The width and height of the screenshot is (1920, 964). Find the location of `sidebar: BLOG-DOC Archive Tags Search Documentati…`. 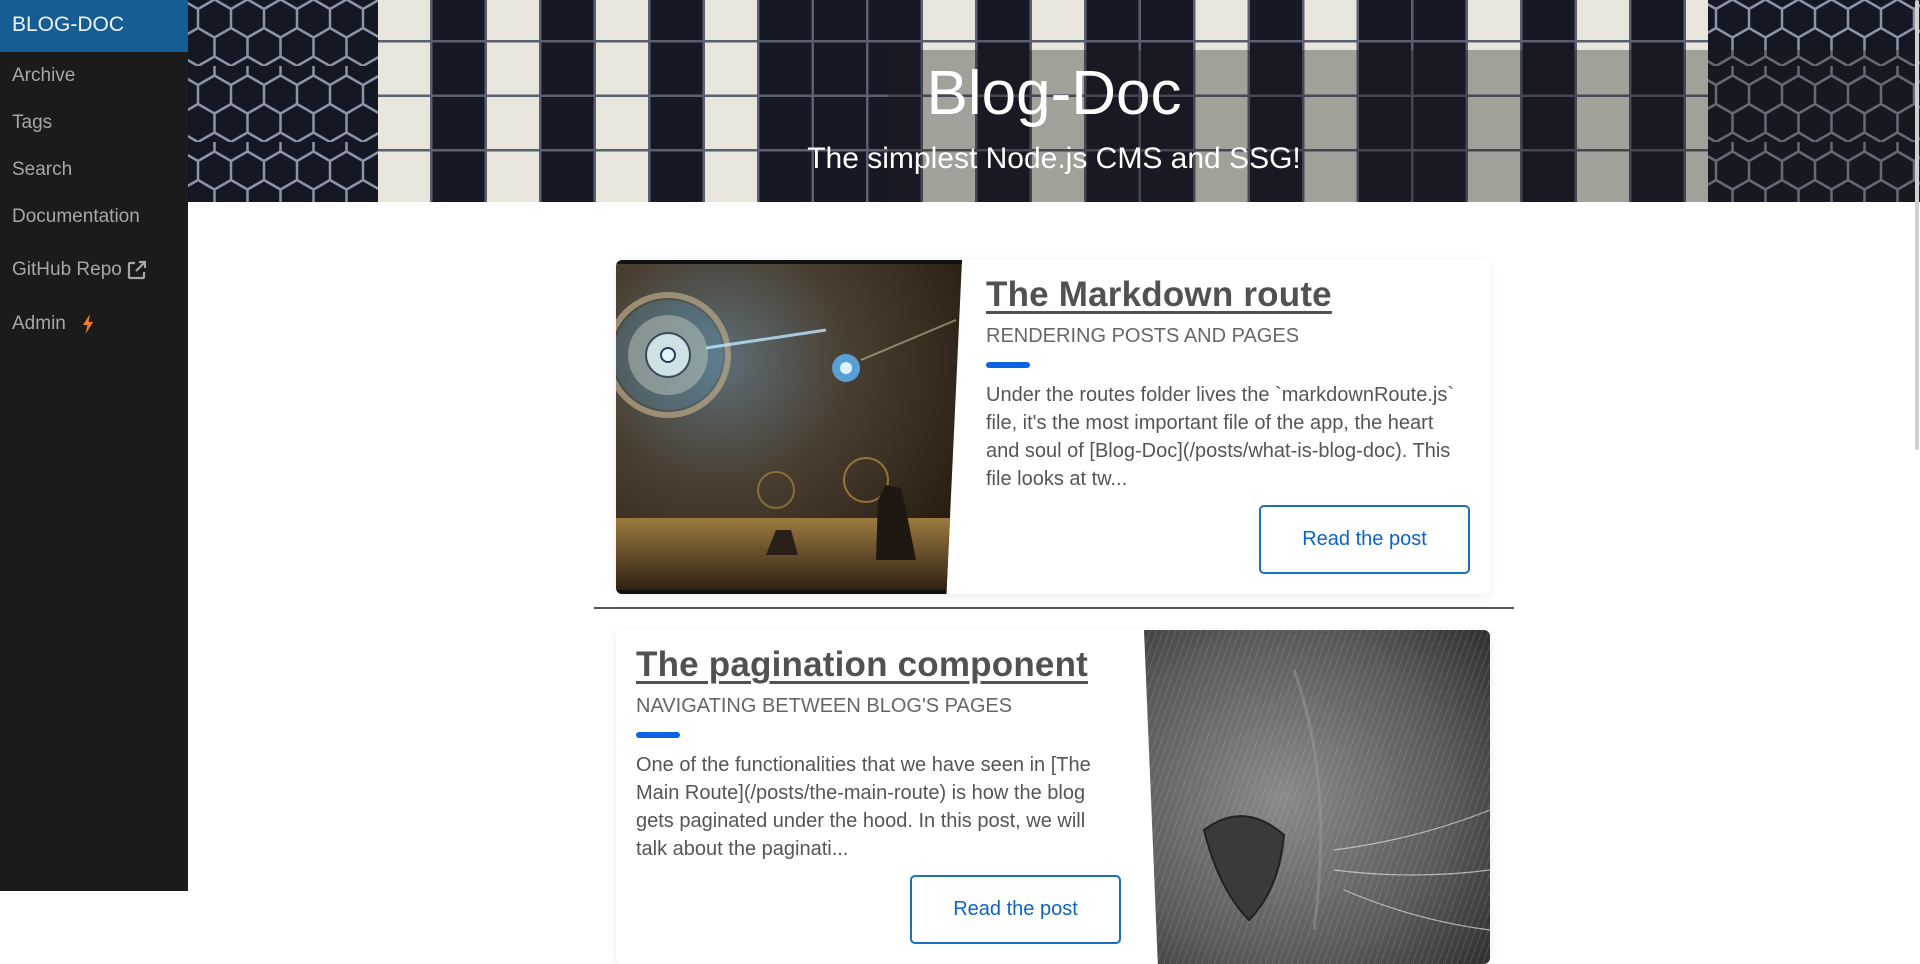

sidebar: BLOG-DOC Archive Tags Search Documentati… is located at coordinates (94, 445).